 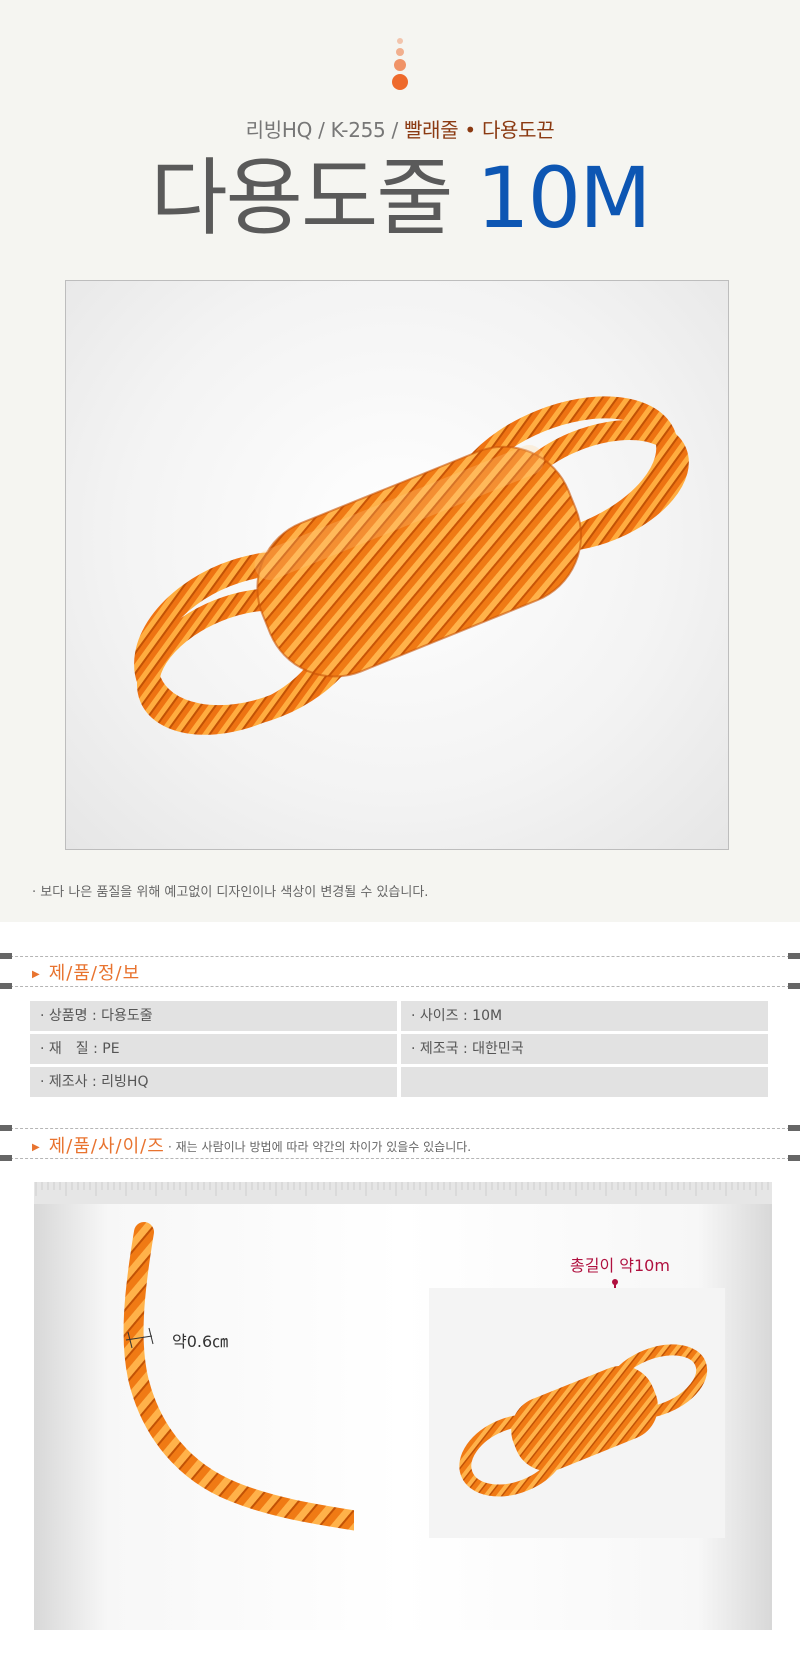 I want to click on table-row: · 상품명 : 다용도줄 · 사이즈 : 10M, so click(x=399, y=1016).